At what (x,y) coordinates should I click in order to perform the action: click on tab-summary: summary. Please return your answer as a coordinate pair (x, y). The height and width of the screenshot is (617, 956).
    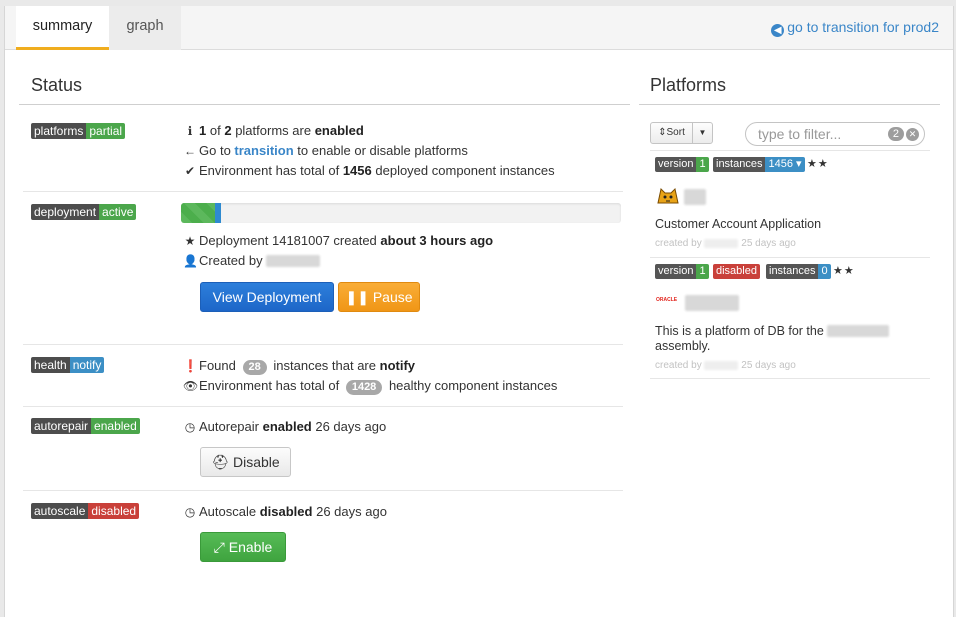
    Looking at the image, I should click on (62, 28).